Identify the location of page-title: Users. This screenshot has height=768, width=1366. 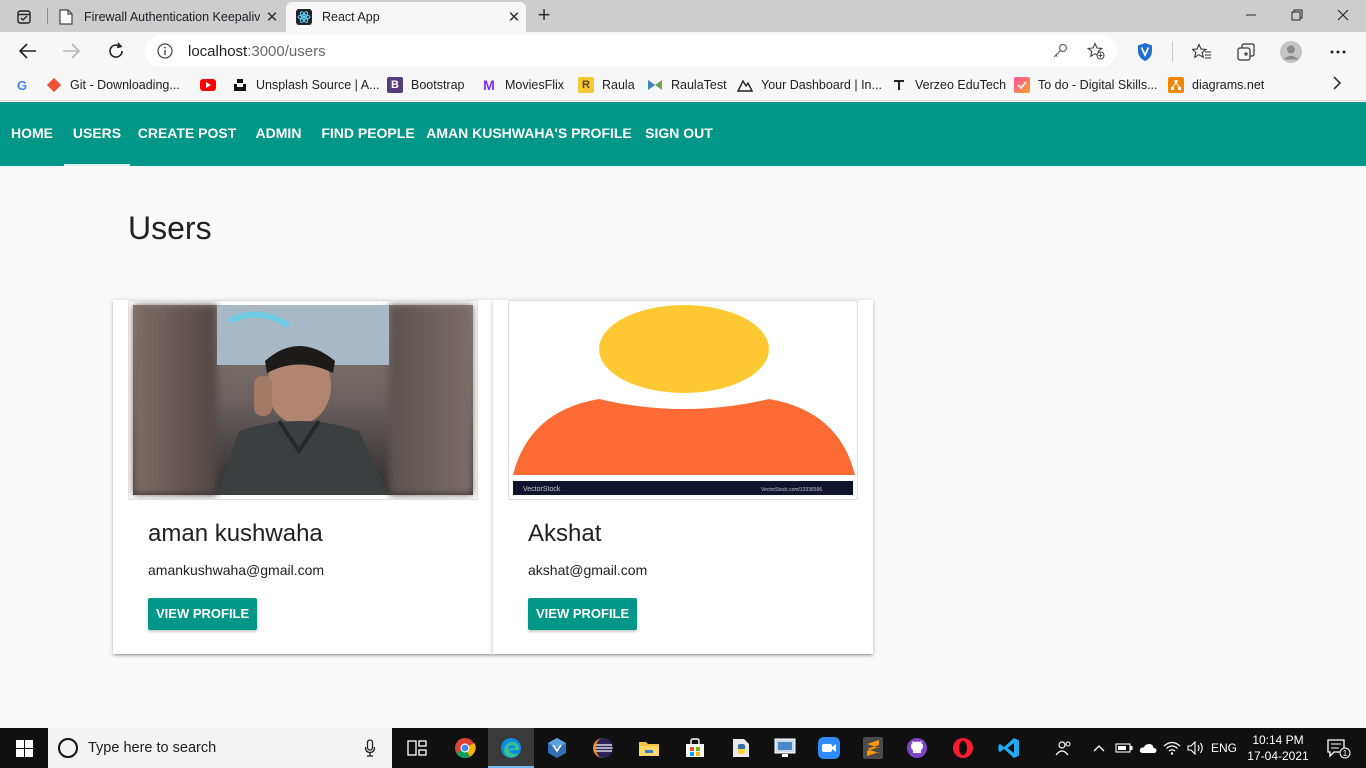
(170, 228).